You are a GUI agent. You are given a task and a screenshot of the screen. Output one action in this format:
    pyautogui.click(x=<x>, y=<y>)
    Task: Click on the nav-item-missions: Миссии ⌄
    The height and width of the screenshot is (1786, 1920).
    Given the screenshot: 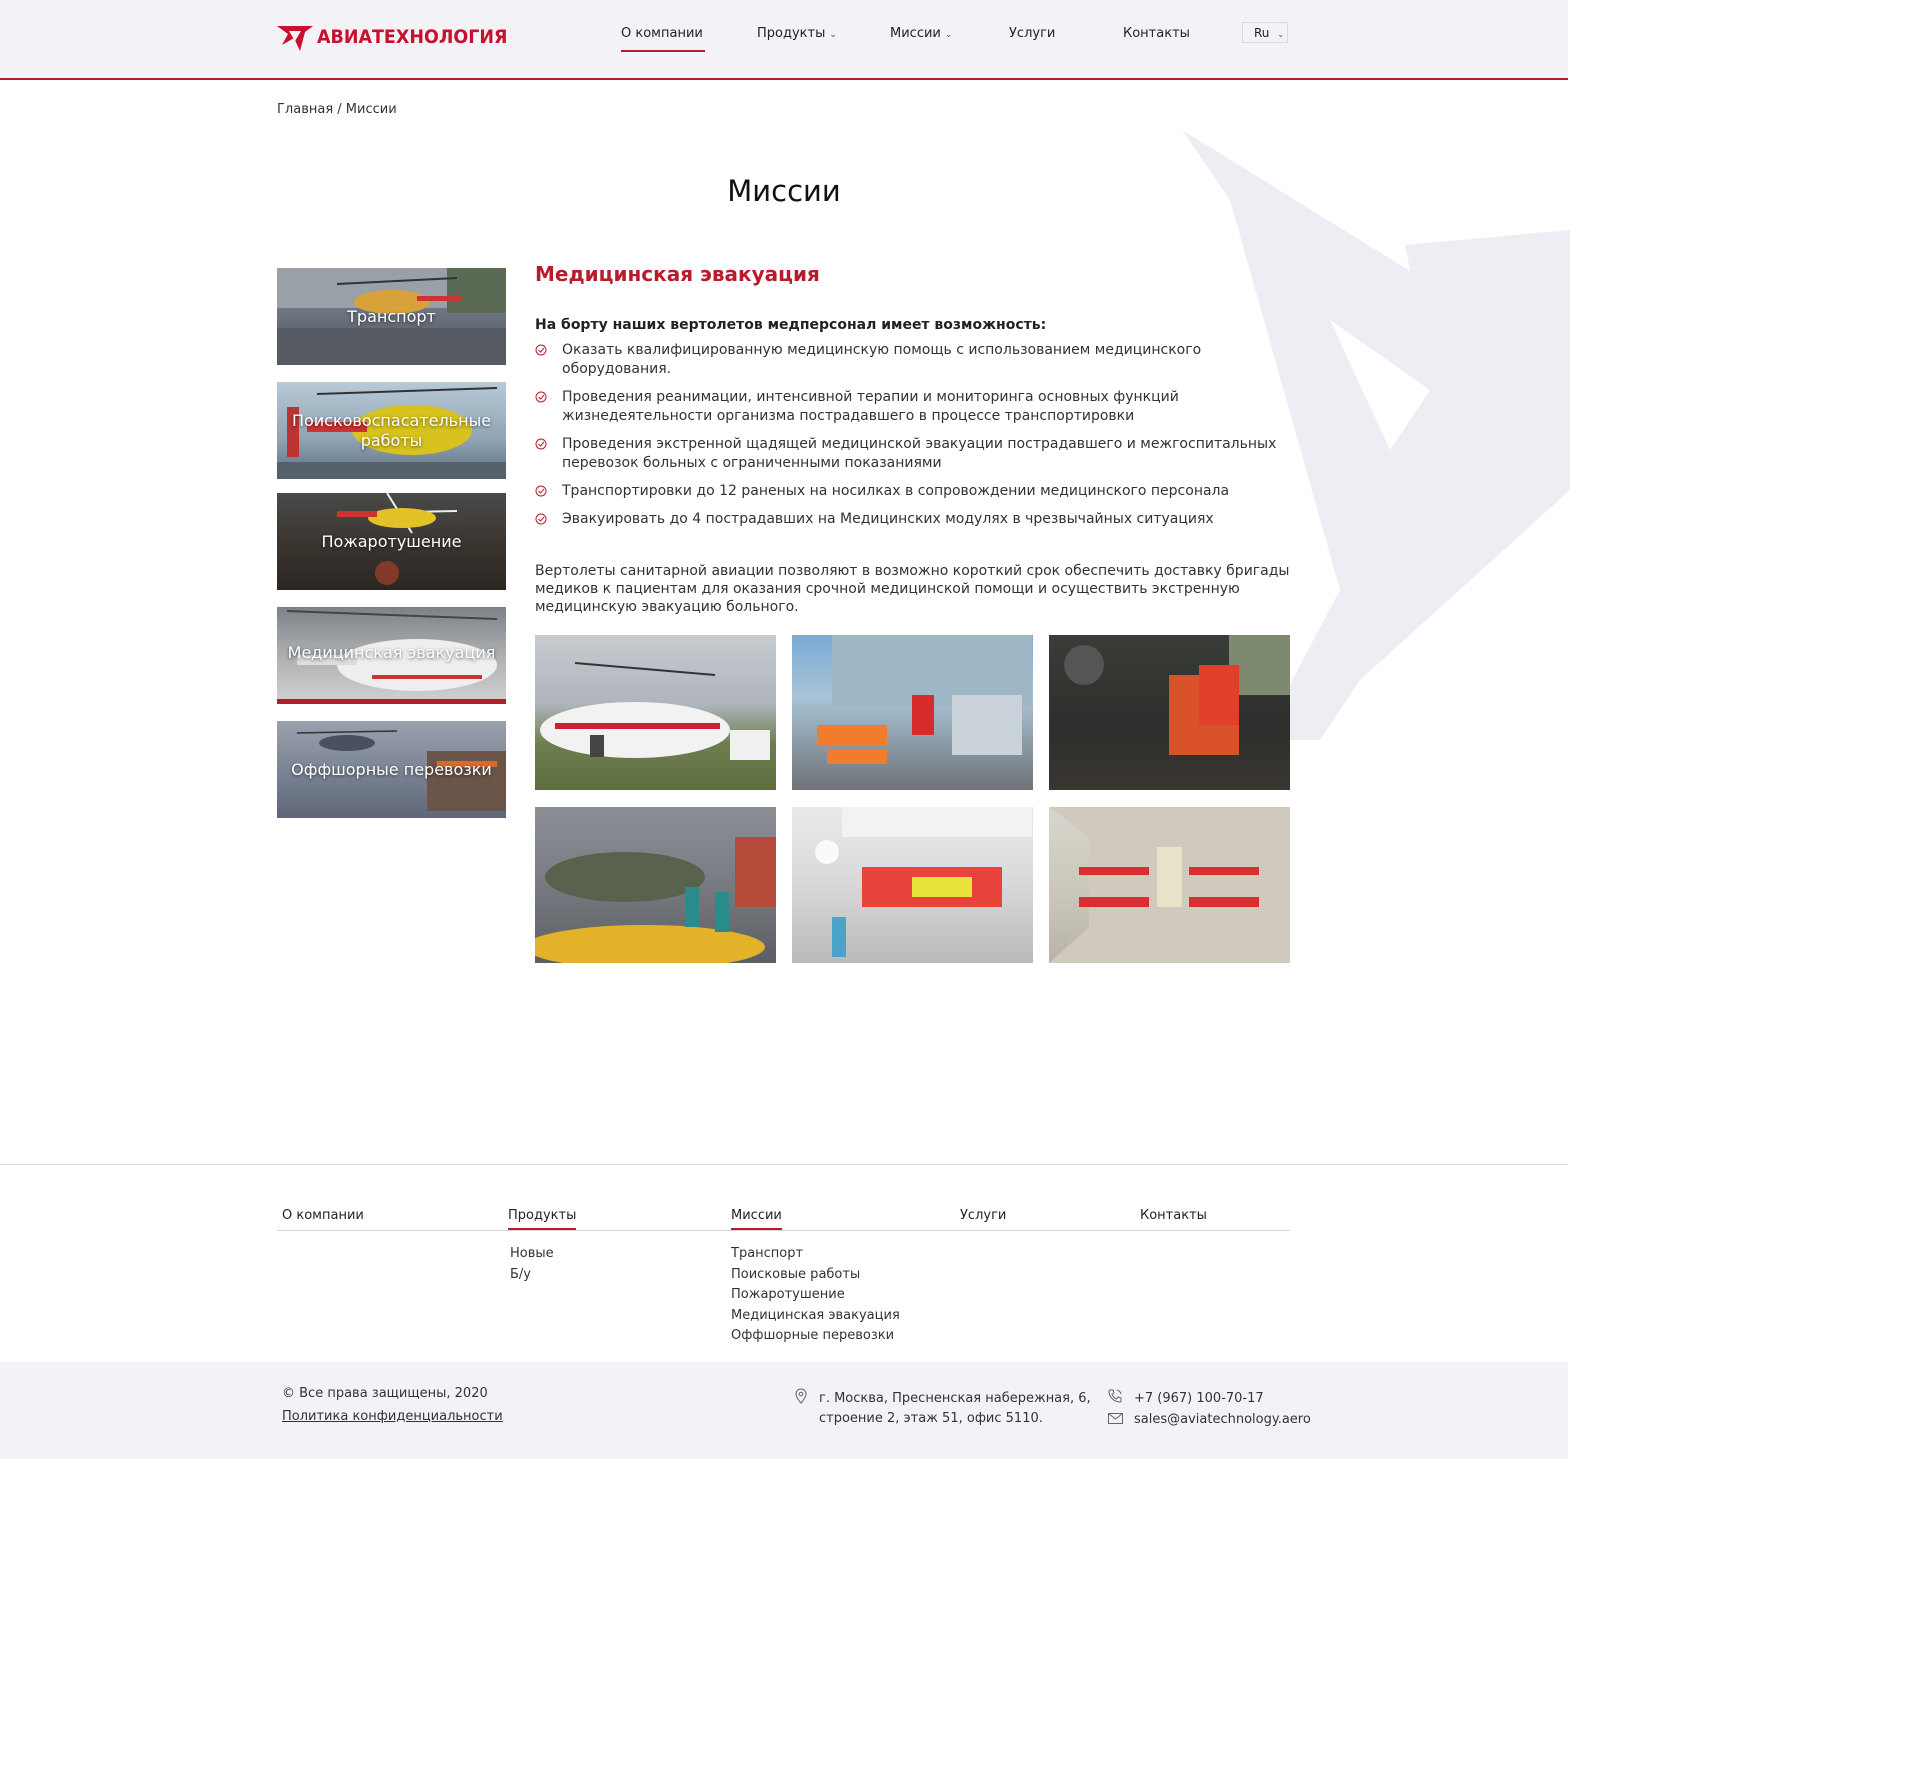 What is the action you would take?
    pyautogui.click(x=921, y=33)
    